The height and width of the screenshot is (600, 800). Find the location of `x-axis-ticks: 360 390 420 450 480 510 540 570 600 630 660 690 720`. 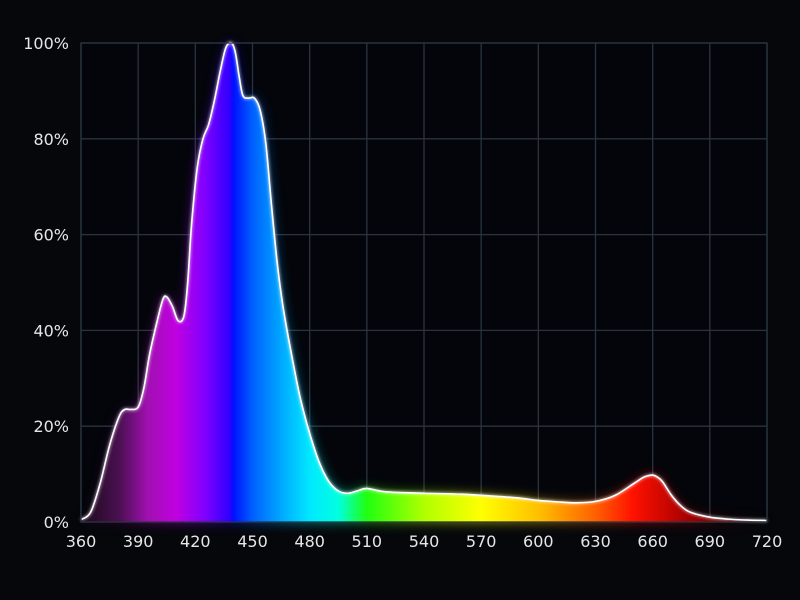

x-axis-ticks: 360 390 420 450 480 510 540 570 600 630 660 690 720 is located at coordinates (424, 541).